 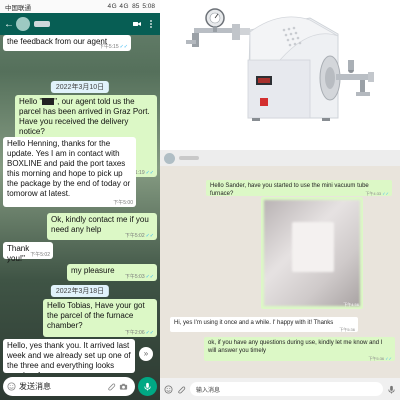 What do you see at coordinates (208, 390) in the screenshot?
I see `message-input-placeholder: 输入消息` at bounding box center [208, 390].